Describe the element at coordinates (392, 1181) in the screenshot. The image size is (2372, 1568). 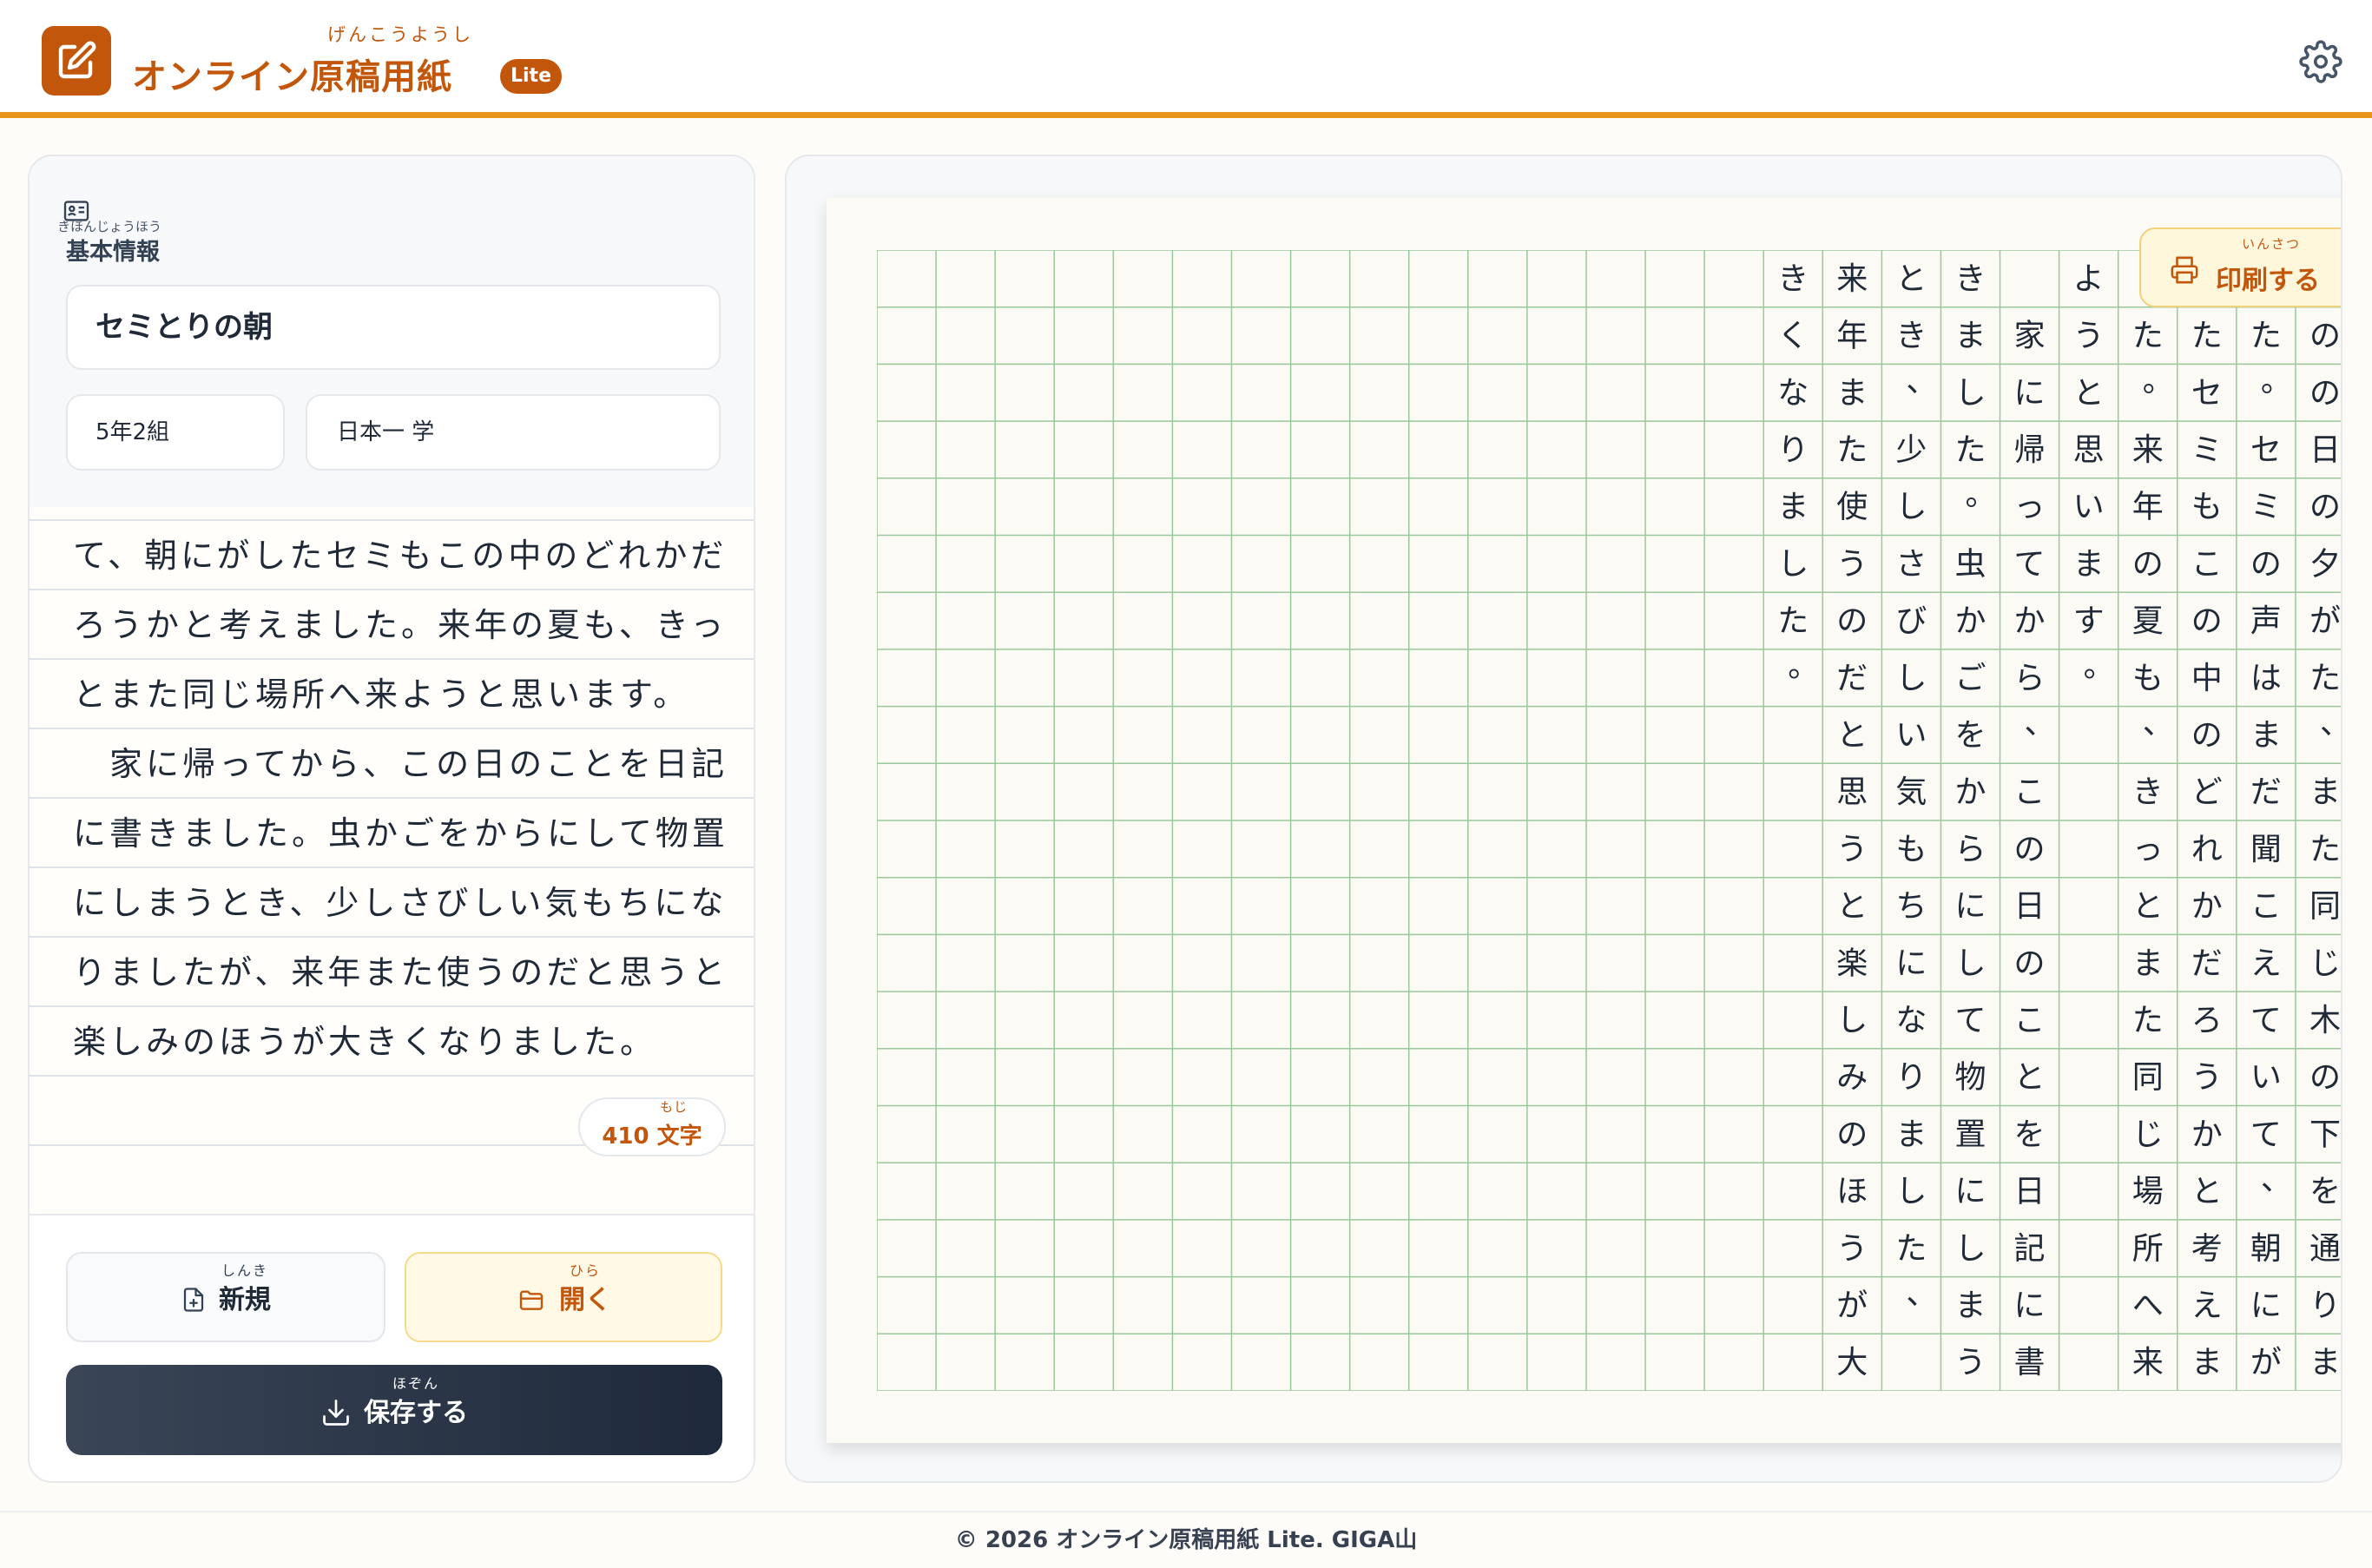
I see `text-line-empty` at that location.